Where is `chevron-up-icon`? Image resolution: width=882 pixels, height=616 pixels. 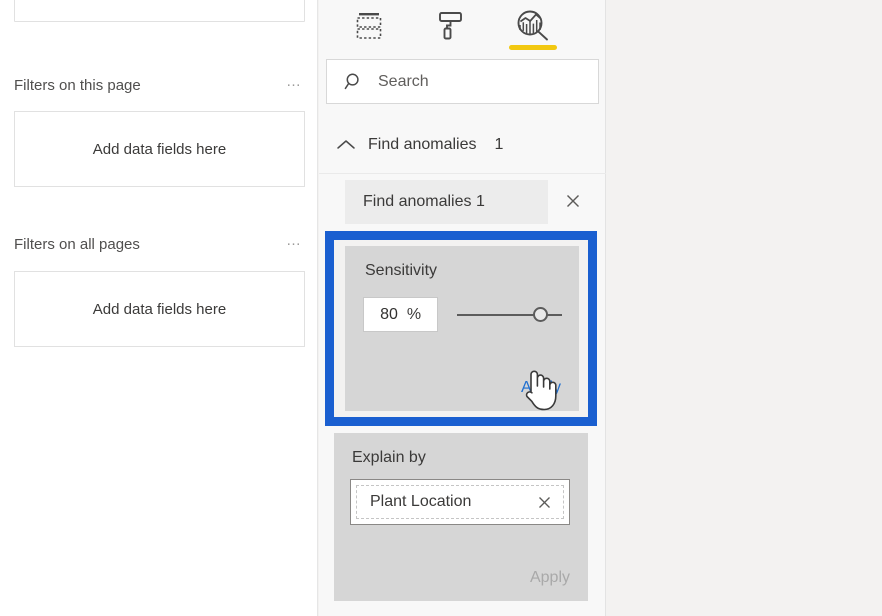 chevron-up-icon is located at coordinates (346, 144).